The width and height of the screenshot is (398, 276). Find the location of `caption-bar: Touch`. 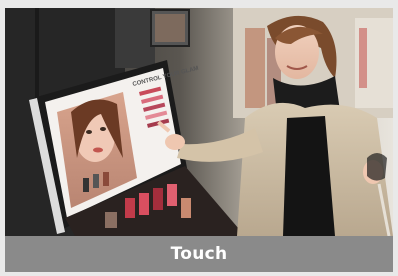

caption-bar: Touch is located at coordinates (199, 254).